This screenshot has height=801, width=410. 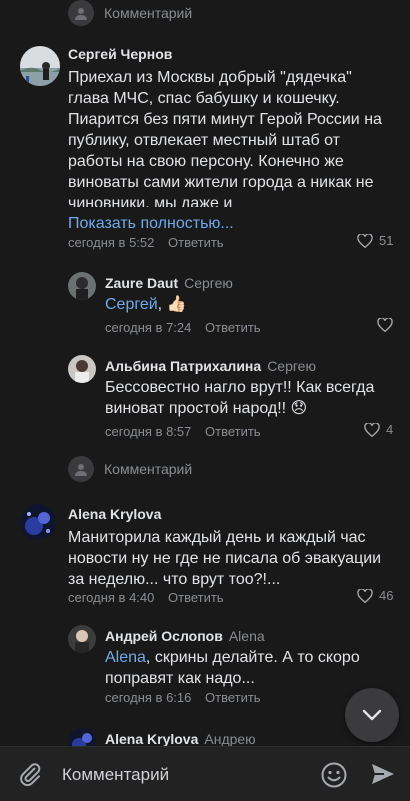 I want to click on comment-author: Сергей Чернов, so click(x=120, y=54).